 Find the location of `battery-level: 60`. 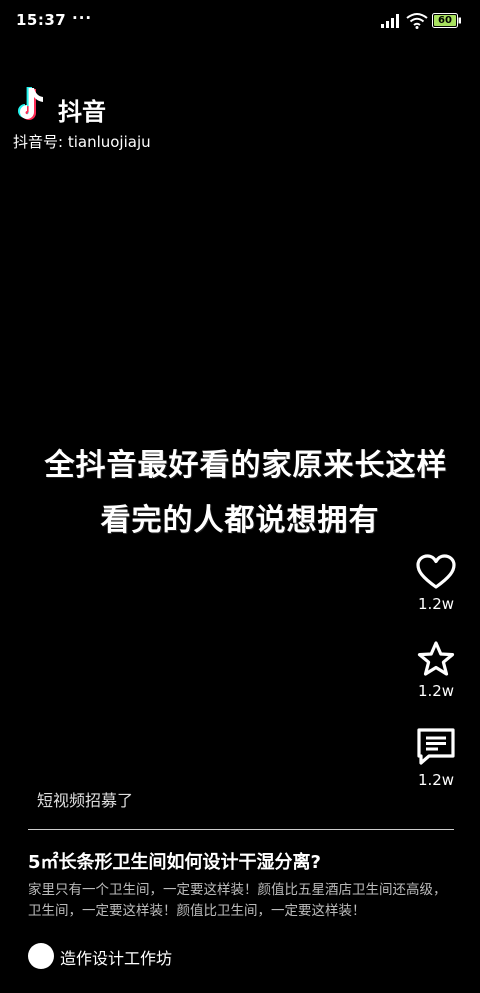

battery-level: 60 is located at coordinates (445, 20).